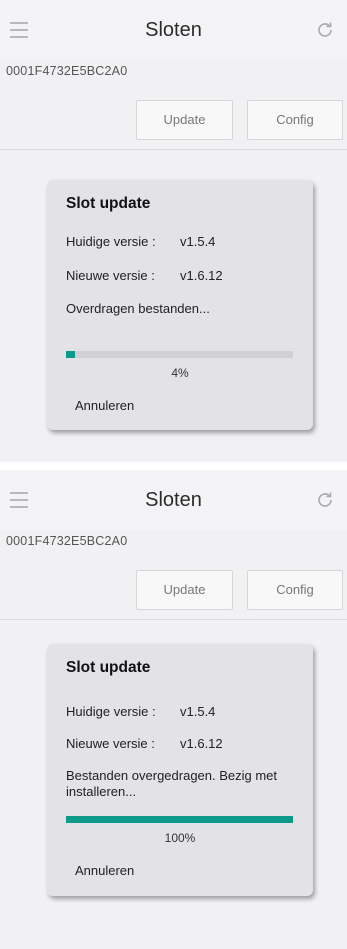 This screenshot has width=347, height=949. What do you see at coordinates (180, 373) in the screenshot?
I see `progress-percent: 4%` at bounding box center [180, 373].